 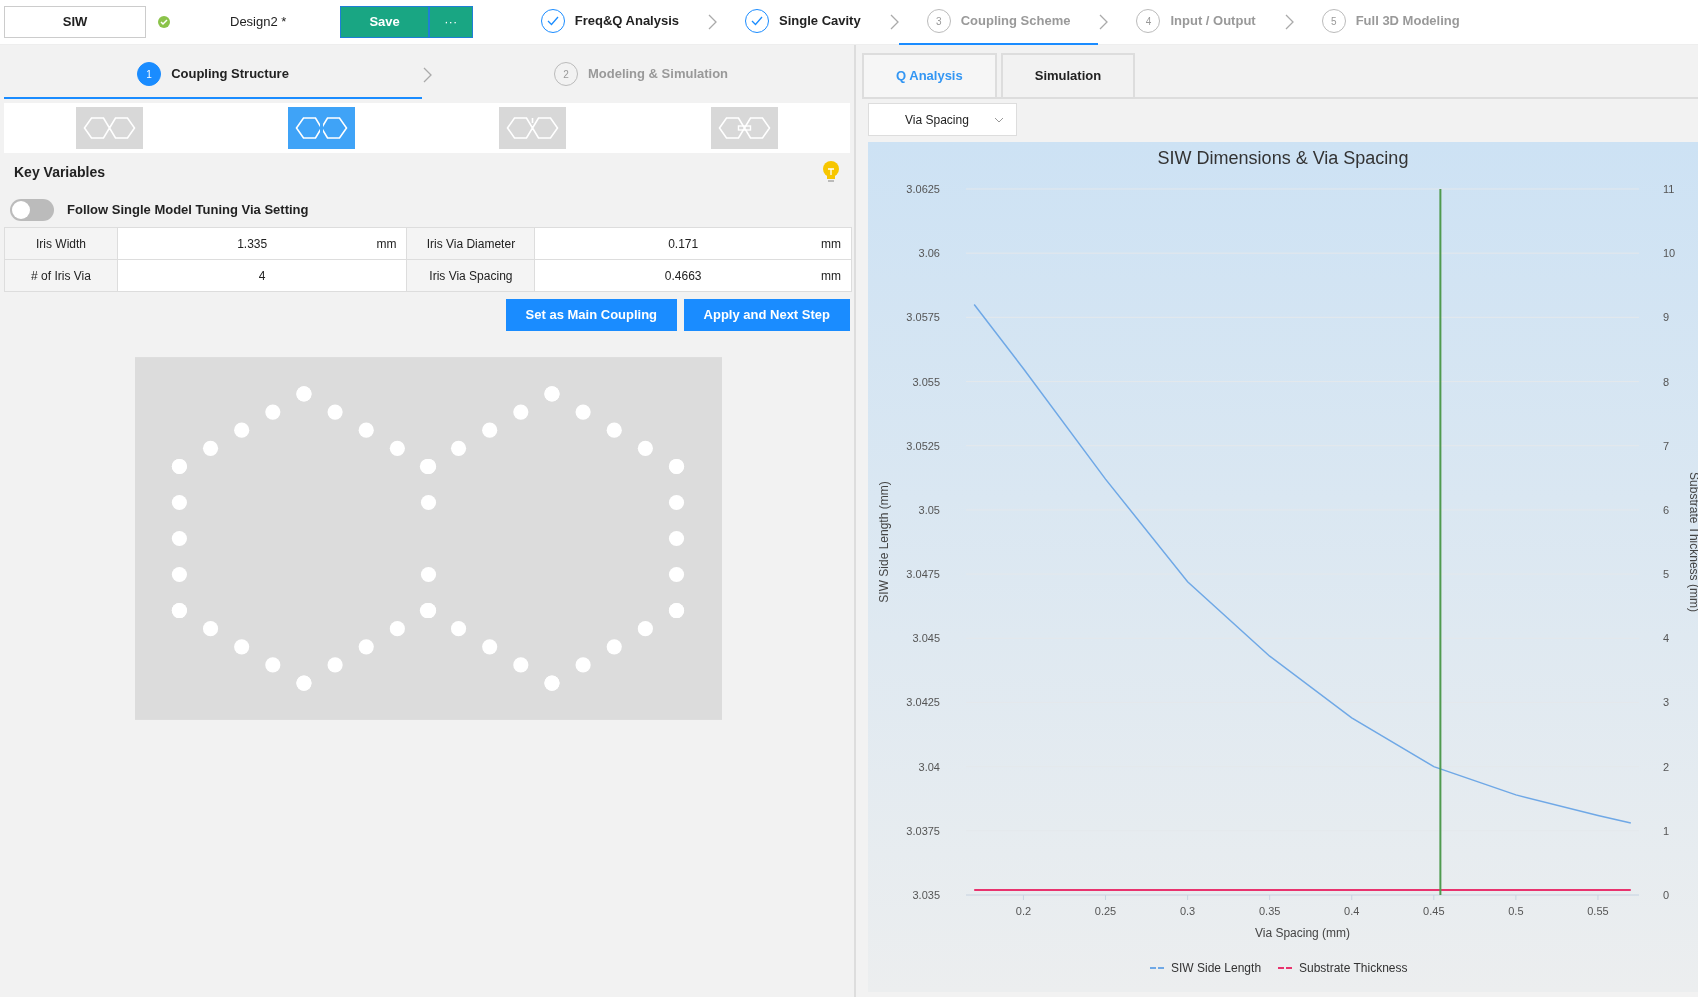 I want to click on tick-label: 0.4, so click(x=1352, y=911).